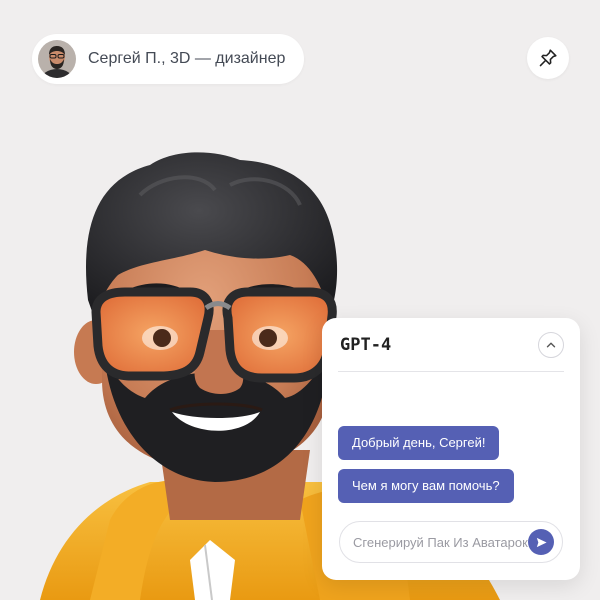 The height and width of the screenshot is (600, 600). I want to click on send-button, so click(541, 542).